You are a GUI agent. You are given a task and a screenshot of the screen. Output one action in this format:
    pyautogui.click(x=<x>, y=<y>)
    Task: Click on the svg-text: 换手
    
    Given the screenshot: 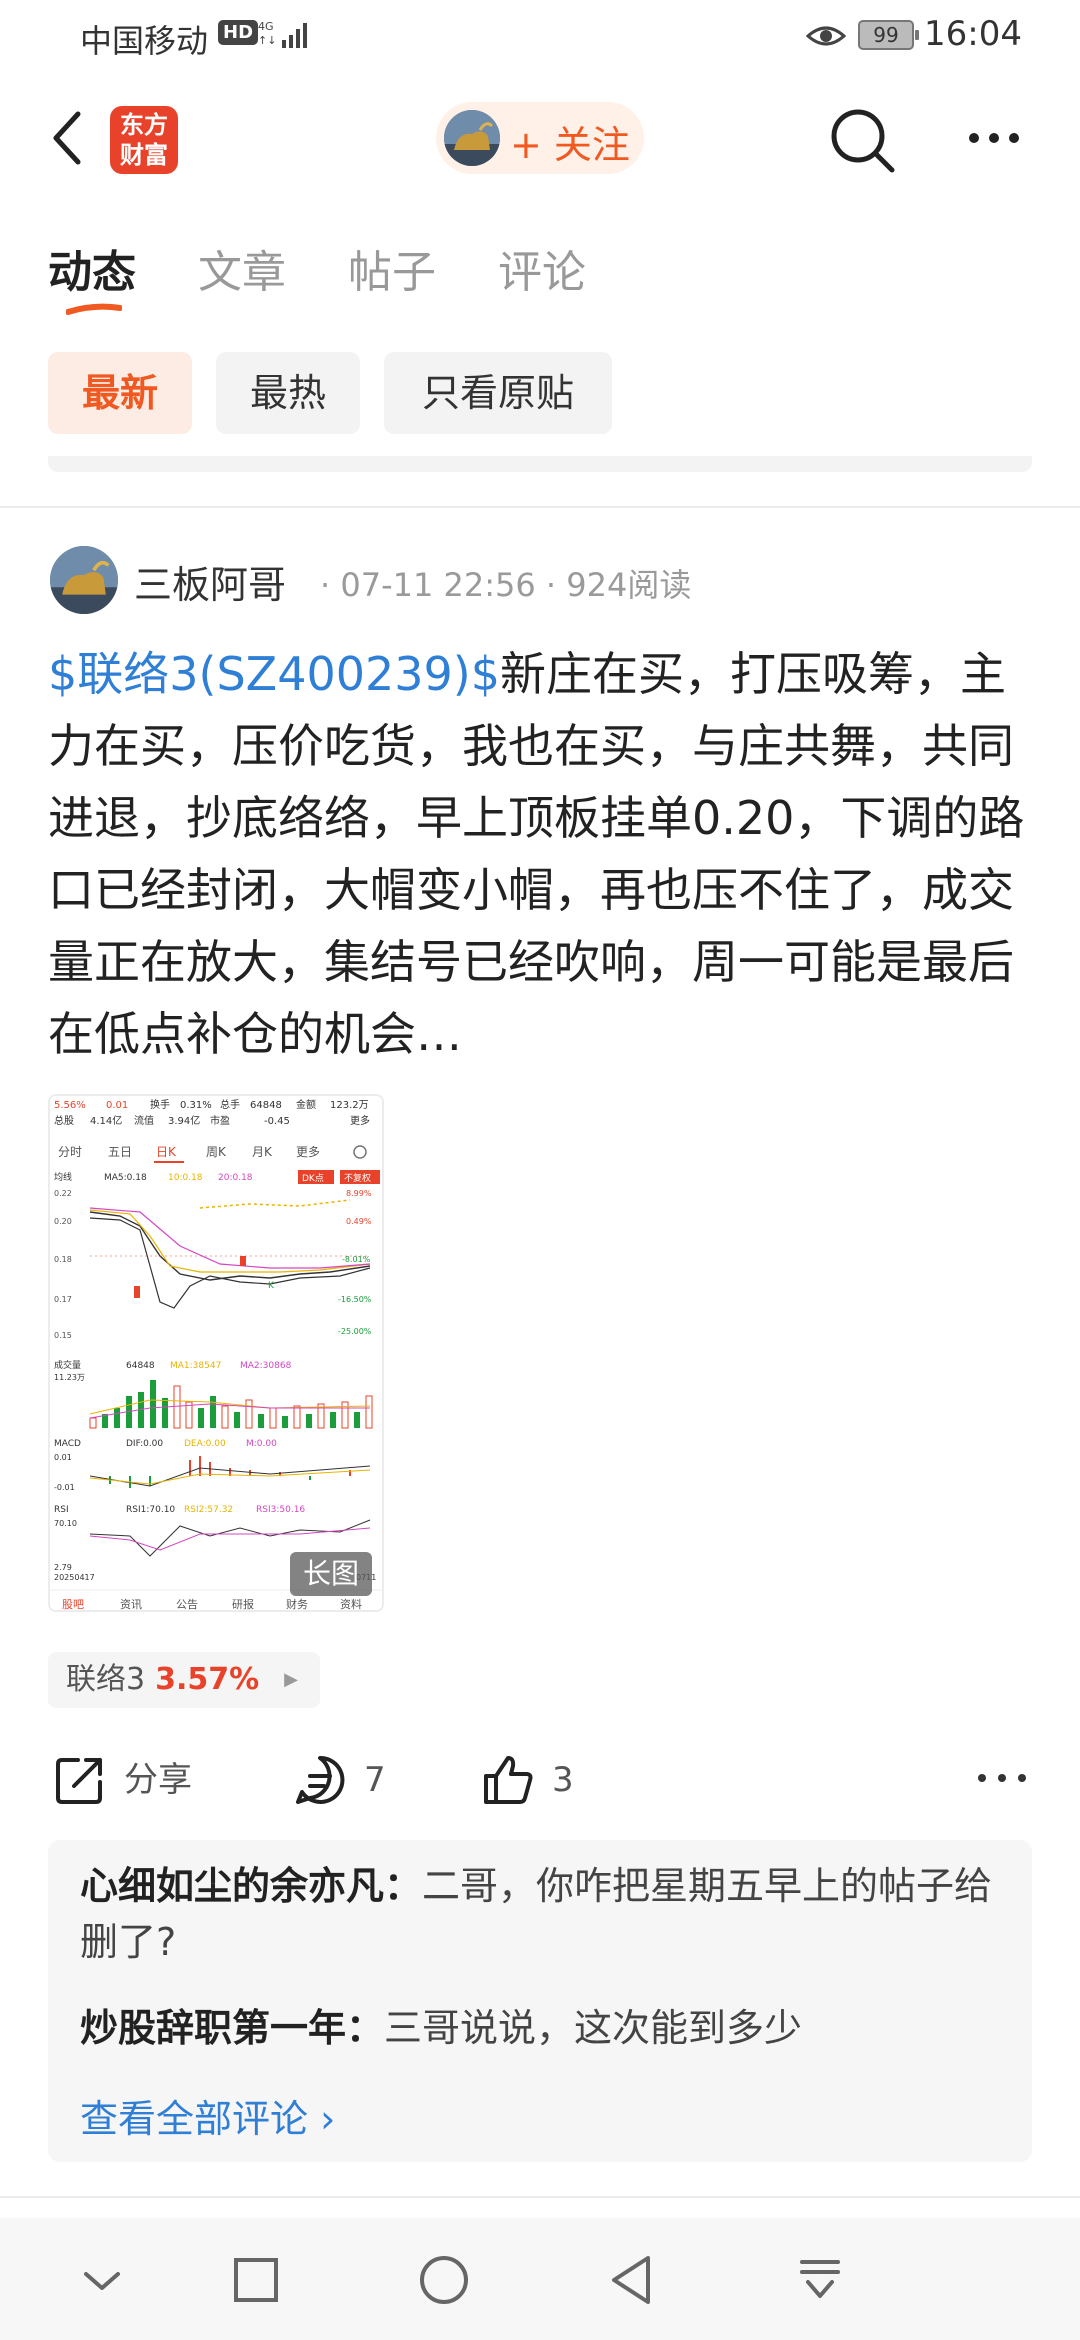 What is the action you would take?
    pyautogui.click(x=160, y=1104)
    